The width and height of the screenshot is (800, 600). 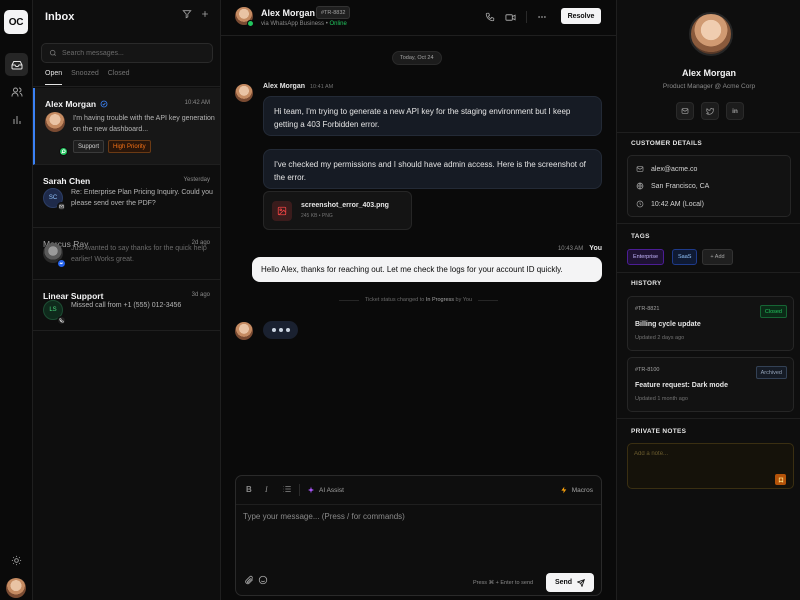 I want to click on search-box, so click(x=127, y=53).